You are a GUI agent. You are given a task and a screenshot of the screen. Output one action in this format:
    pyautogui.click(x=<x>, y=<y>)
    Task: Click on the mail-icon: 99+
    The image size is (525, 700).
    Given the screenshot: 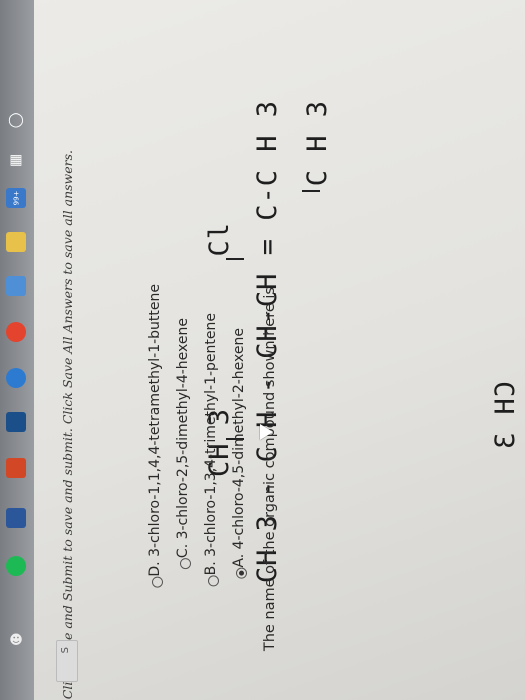 What is the action you would take?
    pyautogui.click(x=16, y=198)
    